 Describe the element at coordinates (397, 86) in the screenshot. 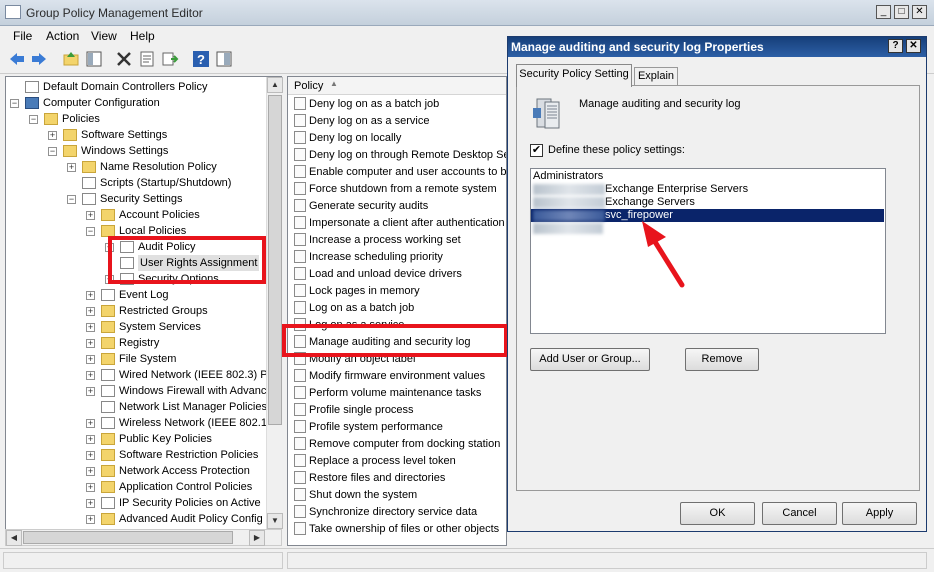

I see `policy-column-header: Policy ▲` at that location.